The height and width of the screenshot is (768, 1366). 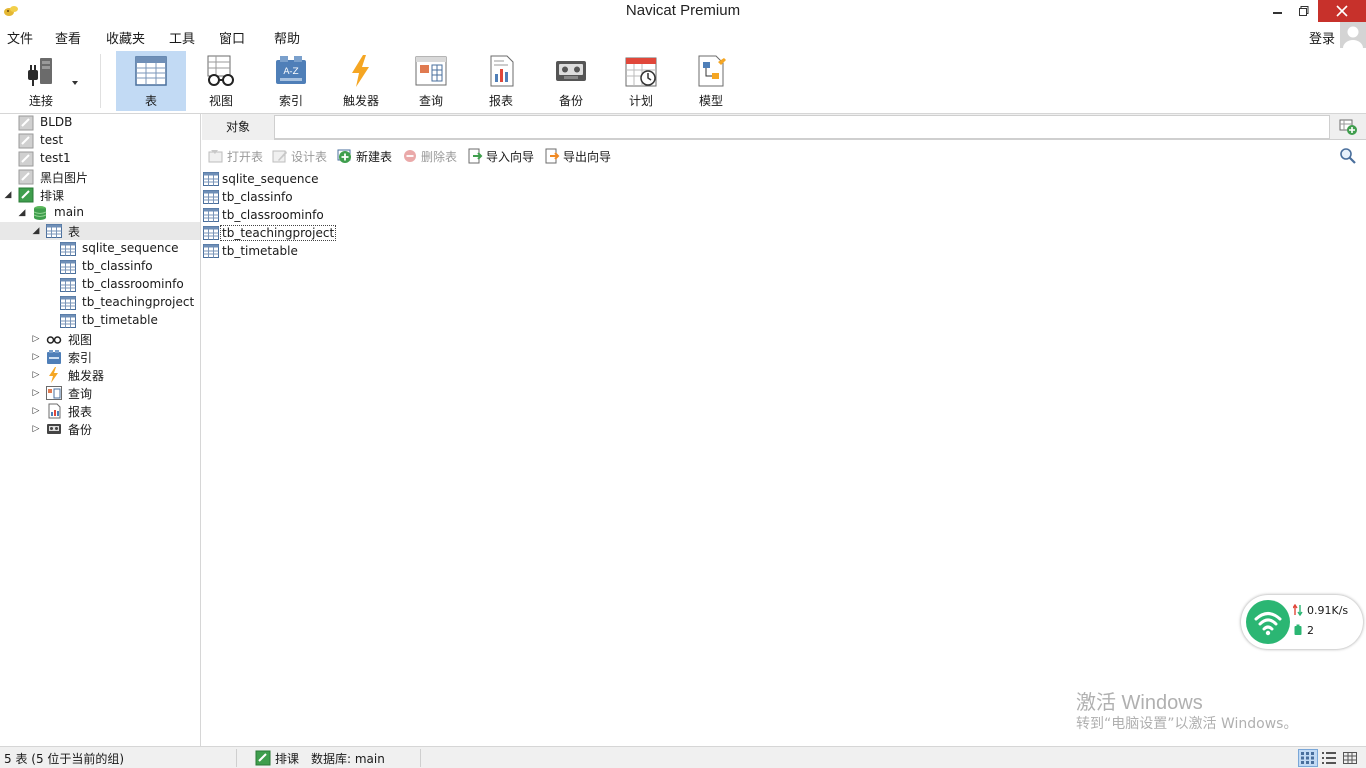 What do you see at coordinates (279, 156) in the screenshot?
I see `design-table-icon` at bounding box center [279, 156].